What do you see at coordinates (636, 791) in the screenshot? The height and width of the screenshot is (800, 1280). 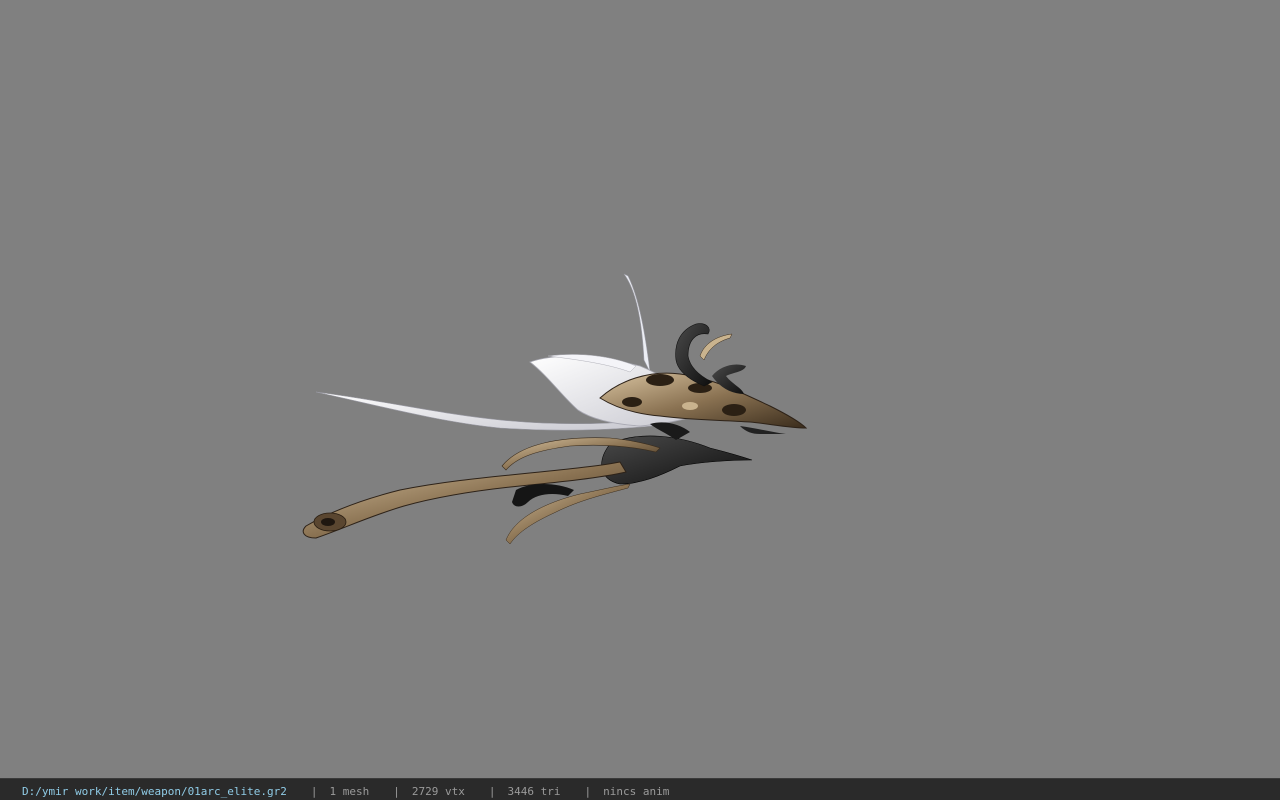 I see `animation-status: nincs anim` at bounding box center [636, 791].